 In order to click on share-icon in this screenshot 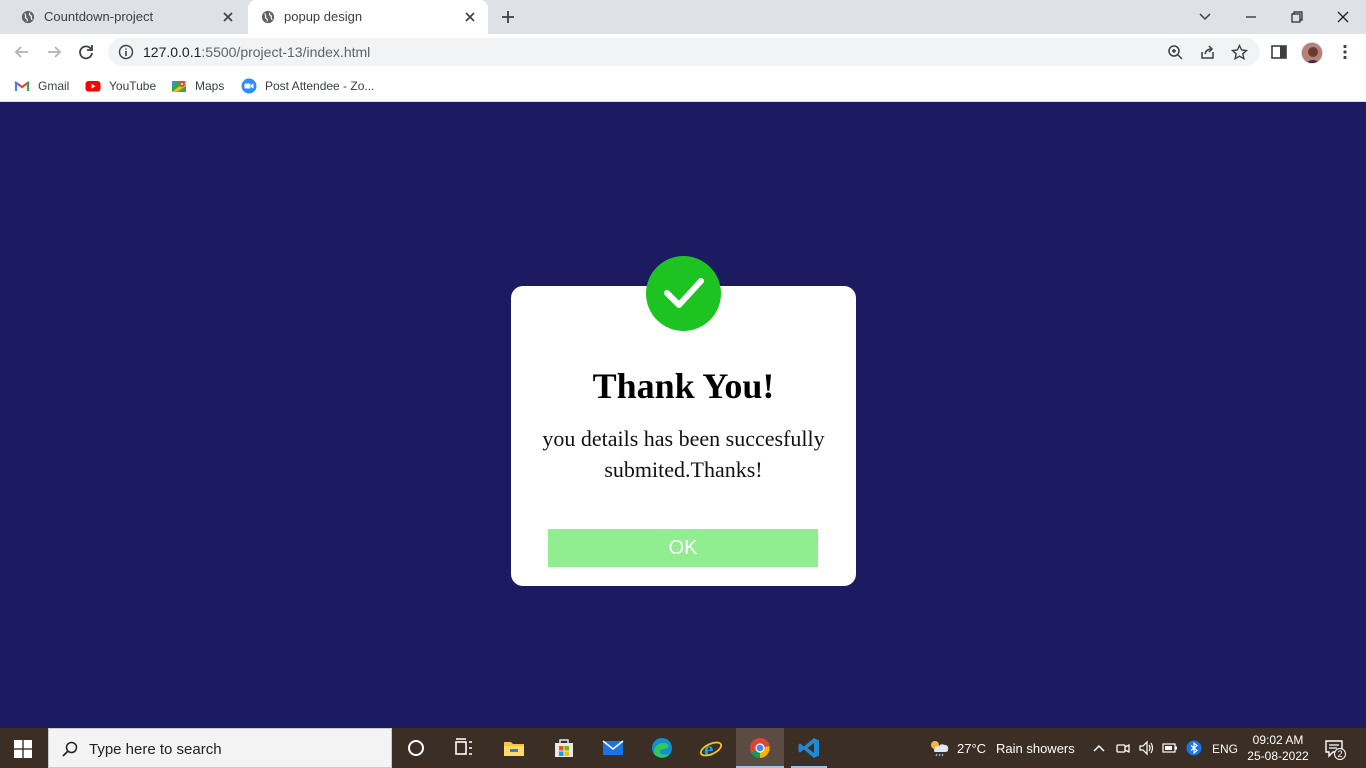, I will do `click(1207, 52)`.